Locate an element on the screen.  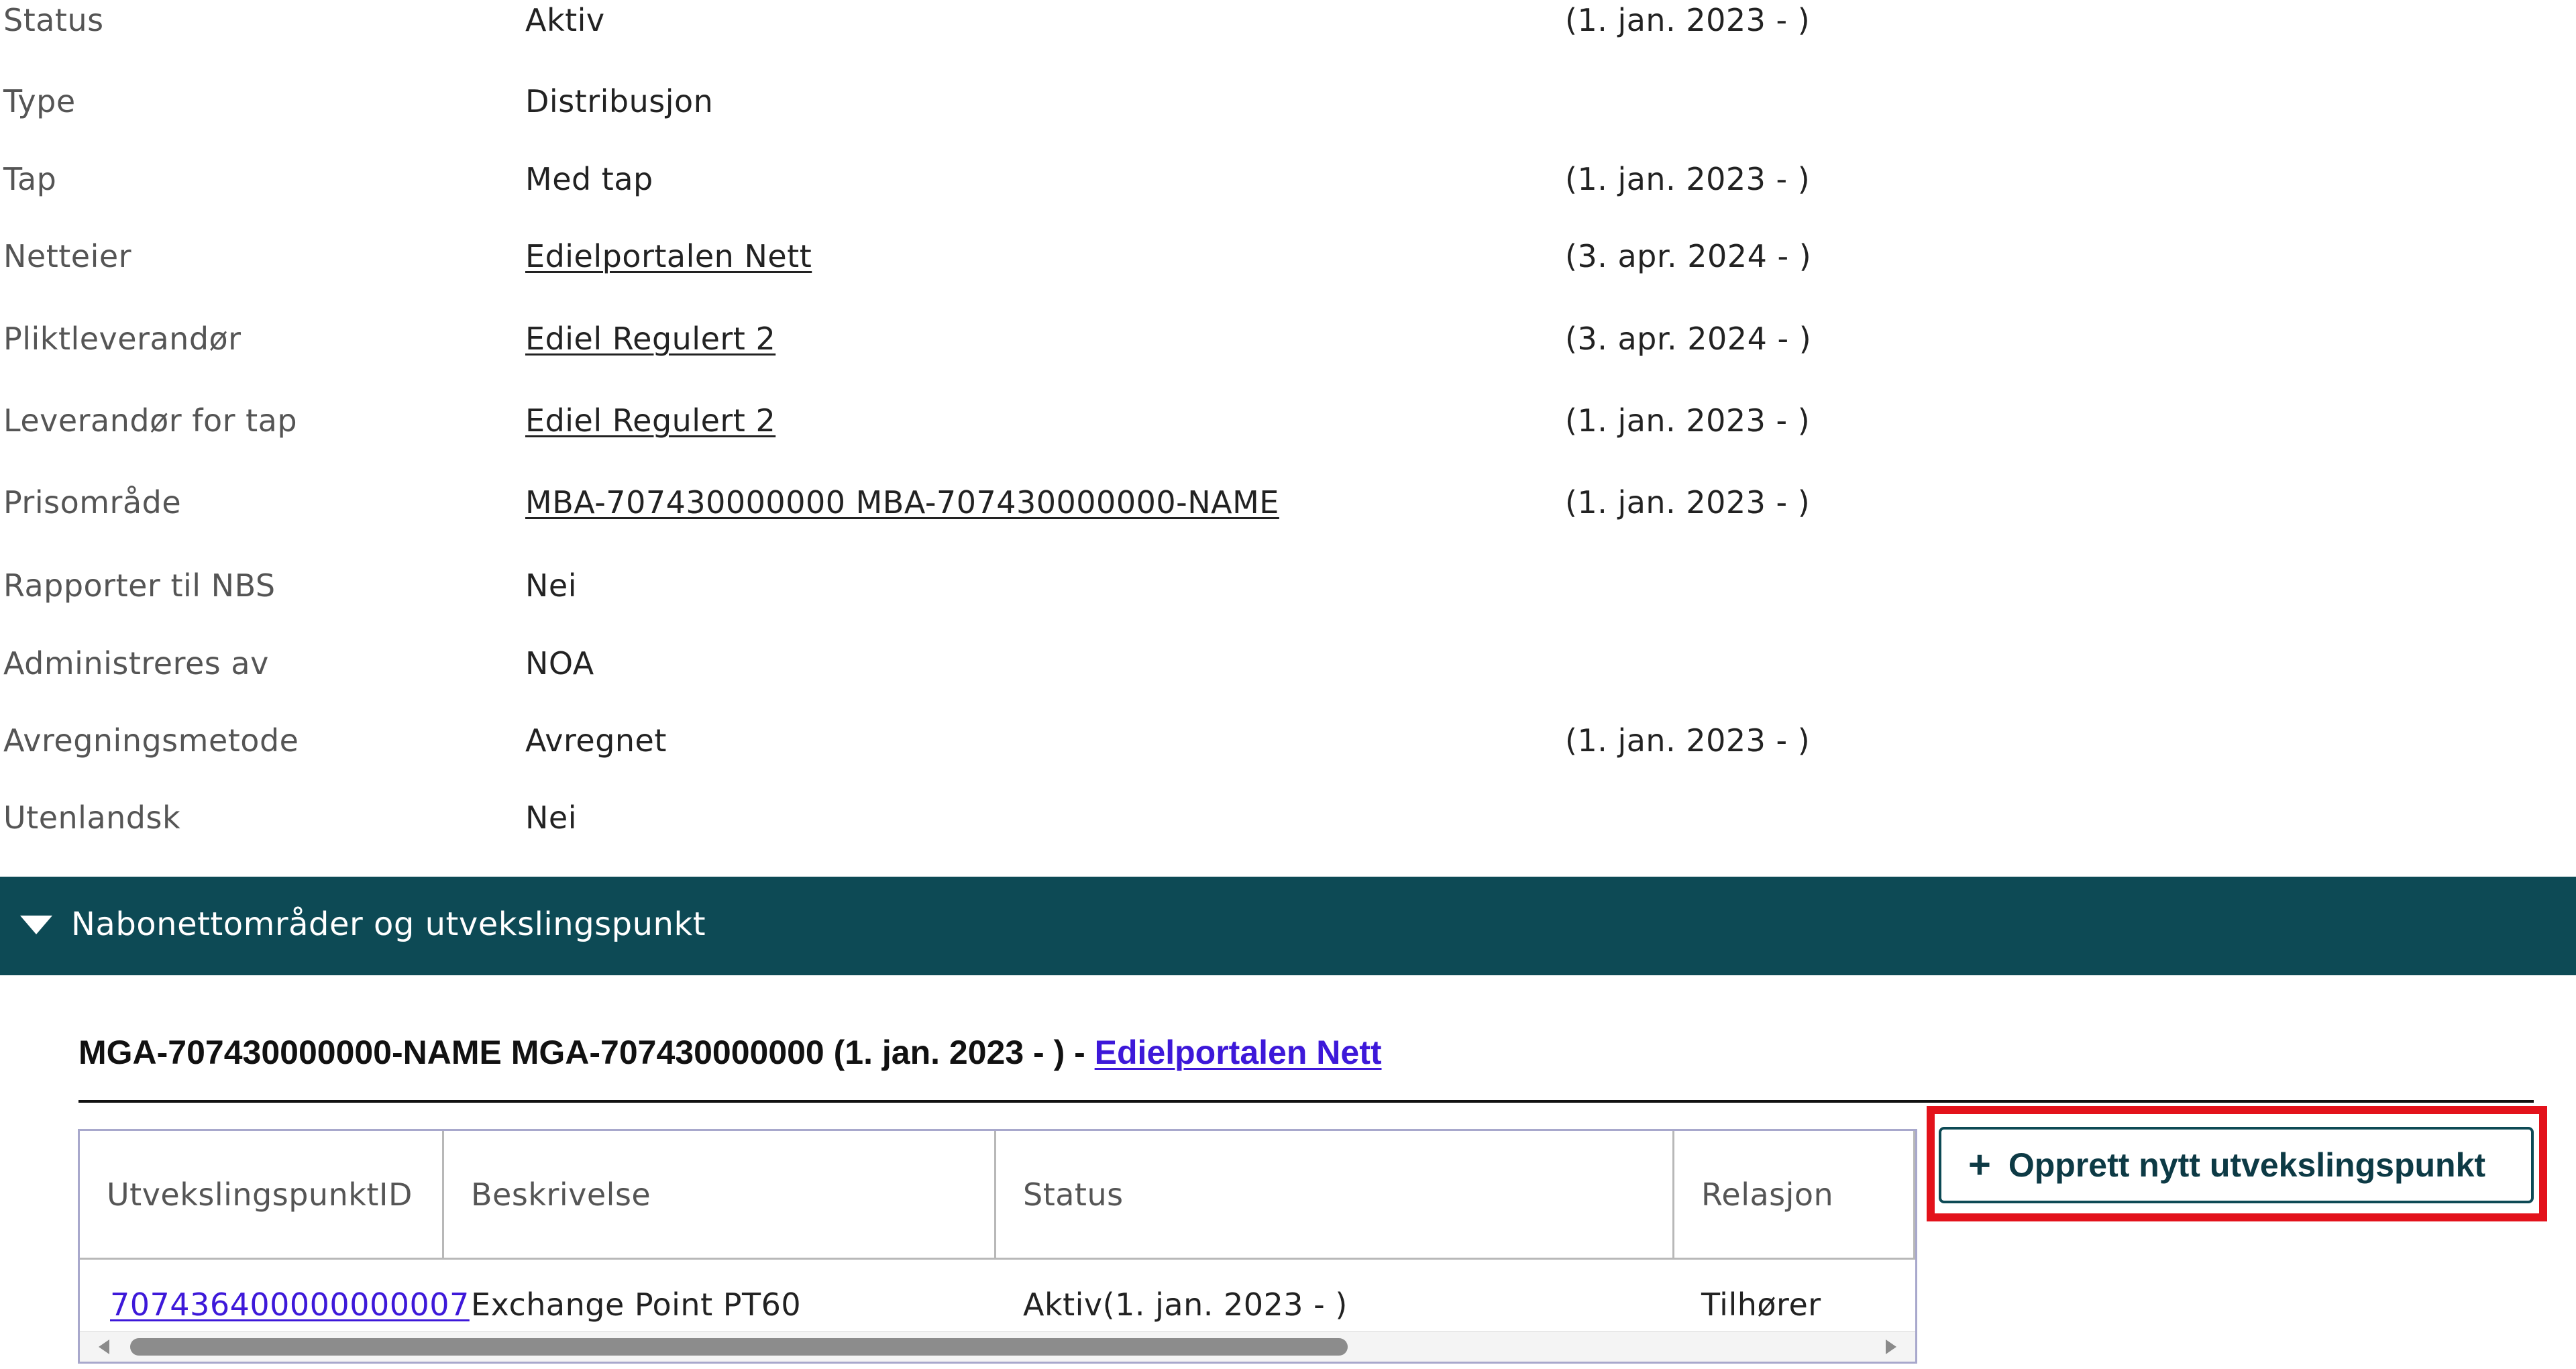
detail-row-type: Type Distribusjon is located at coordinates (1288, 110).